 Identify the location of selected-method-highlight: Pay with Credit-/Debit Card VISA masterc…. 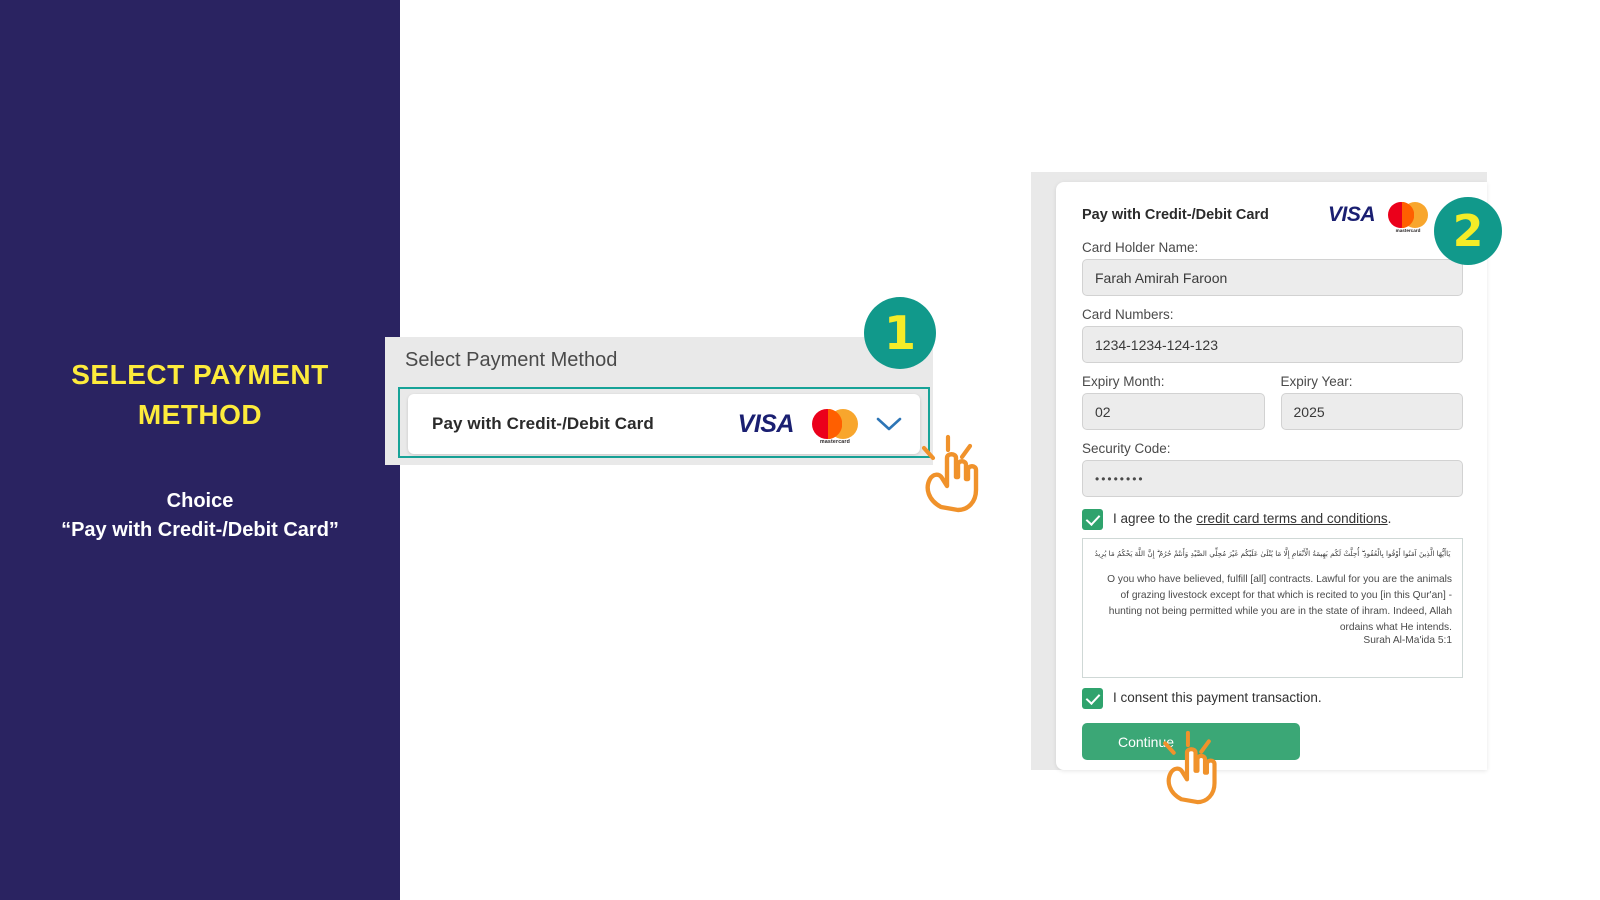
(664, 422).